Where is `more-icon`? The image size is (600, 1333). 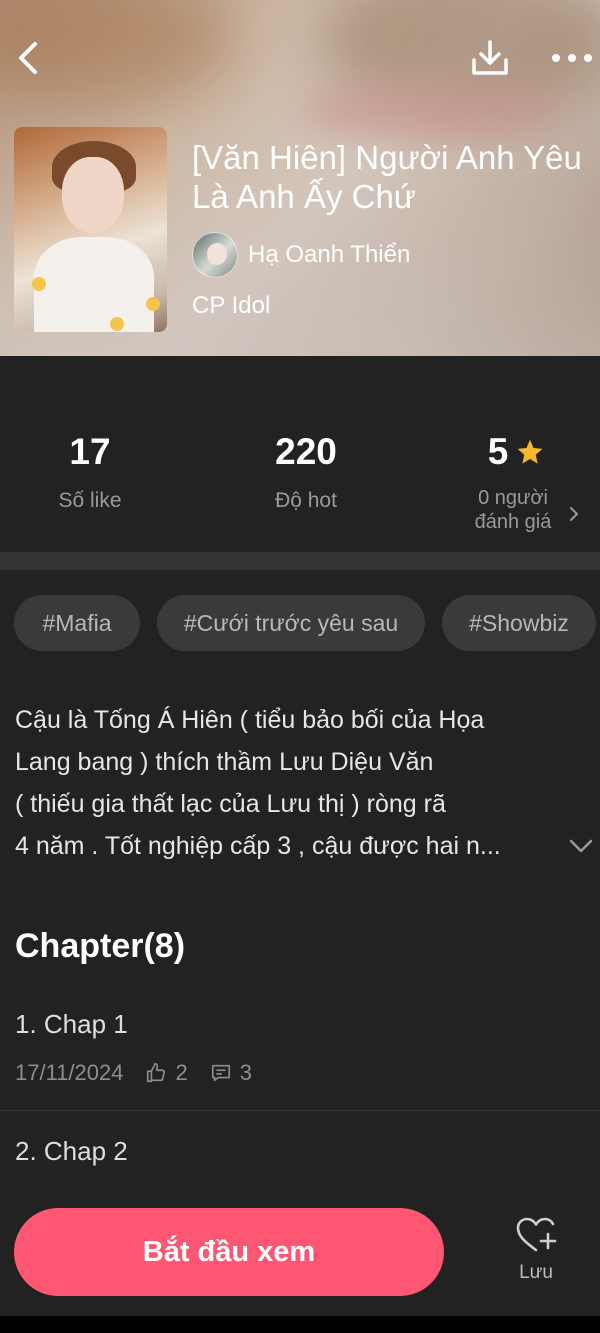 more-icon is located at coordinates (572, 58).